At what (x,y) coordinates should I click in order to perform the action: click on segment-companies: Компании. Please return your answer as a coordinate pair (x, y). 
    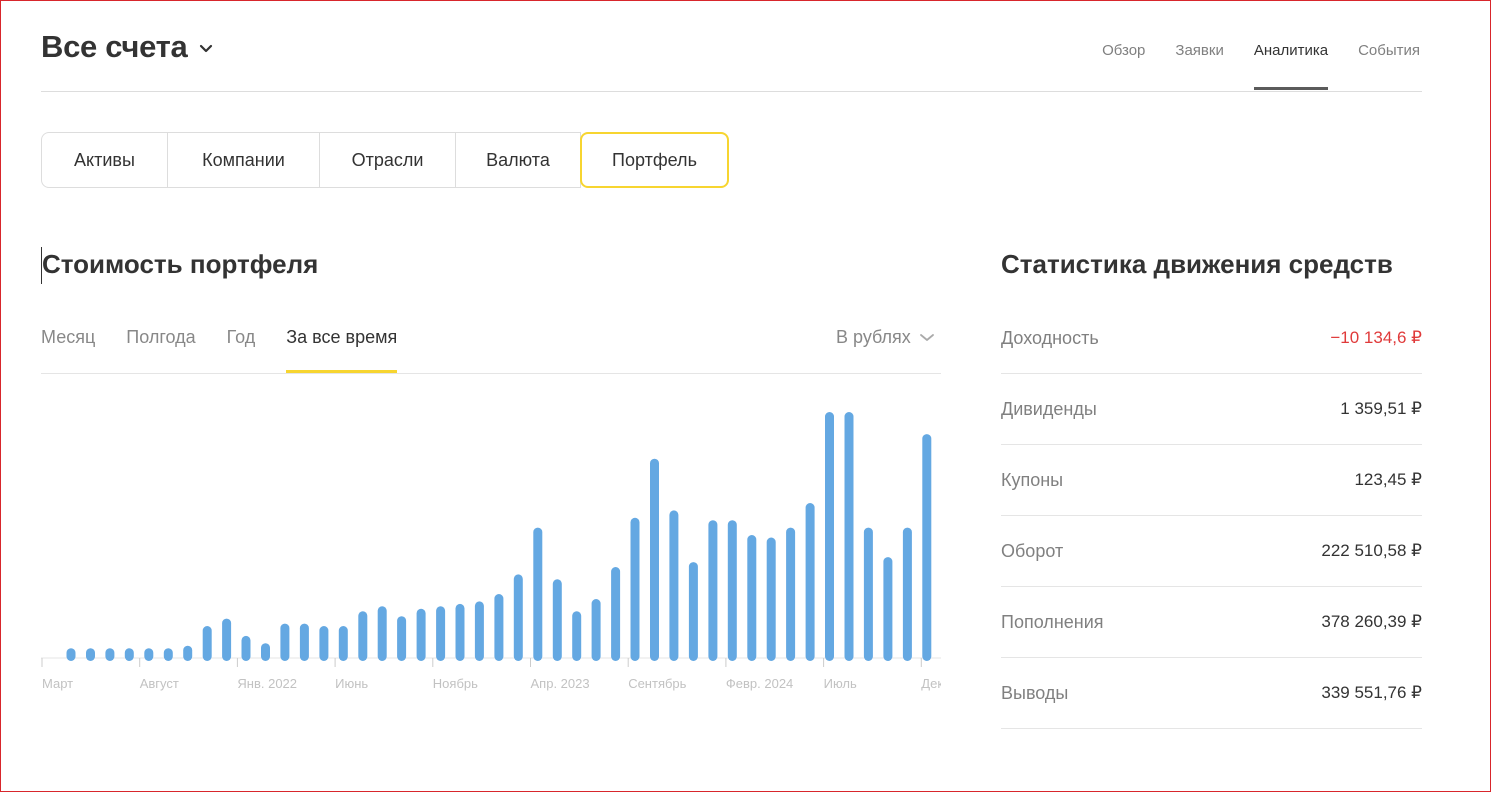
    Looking at the image, I should click on (243, 160).